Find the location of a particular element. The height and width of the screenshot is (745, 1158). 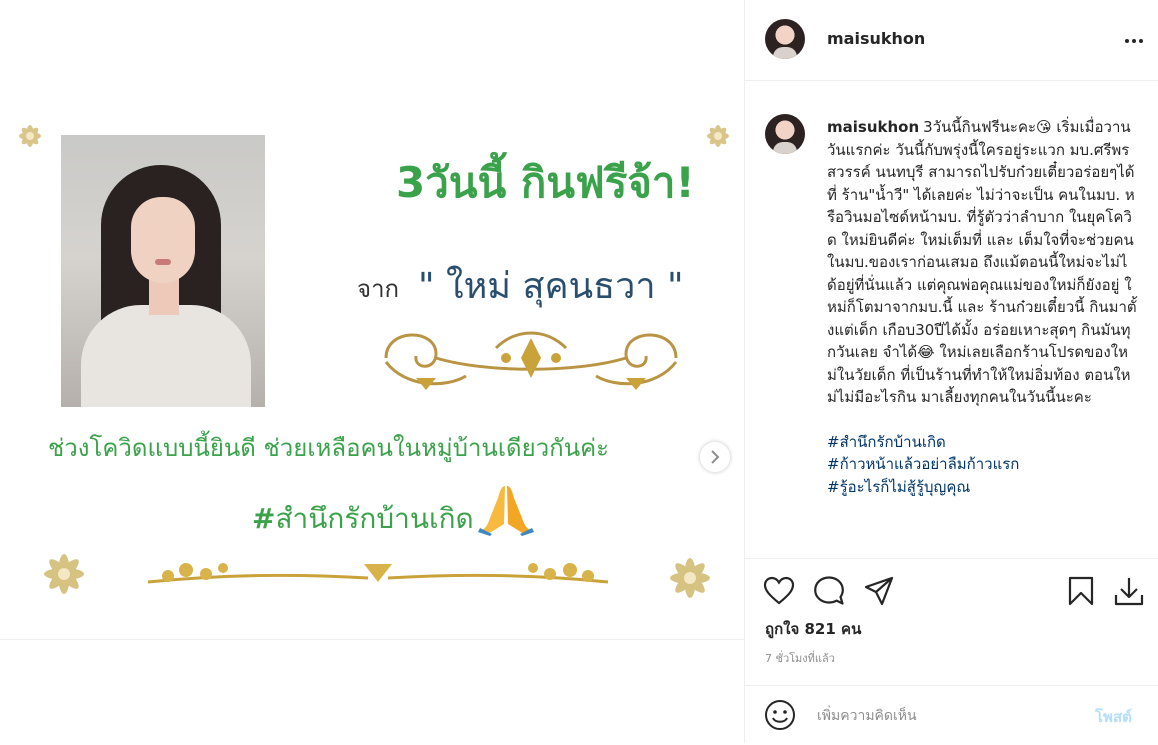

share-icon is located at coordinates (879, 591).